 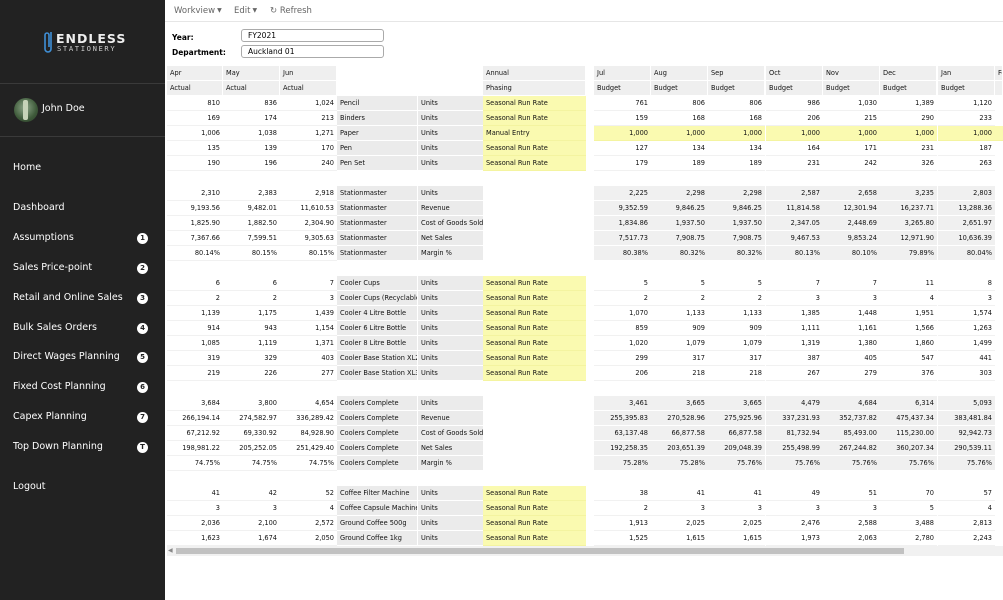 I want to click on budget-value-cell: 1,380, so click(x=851, y=343).